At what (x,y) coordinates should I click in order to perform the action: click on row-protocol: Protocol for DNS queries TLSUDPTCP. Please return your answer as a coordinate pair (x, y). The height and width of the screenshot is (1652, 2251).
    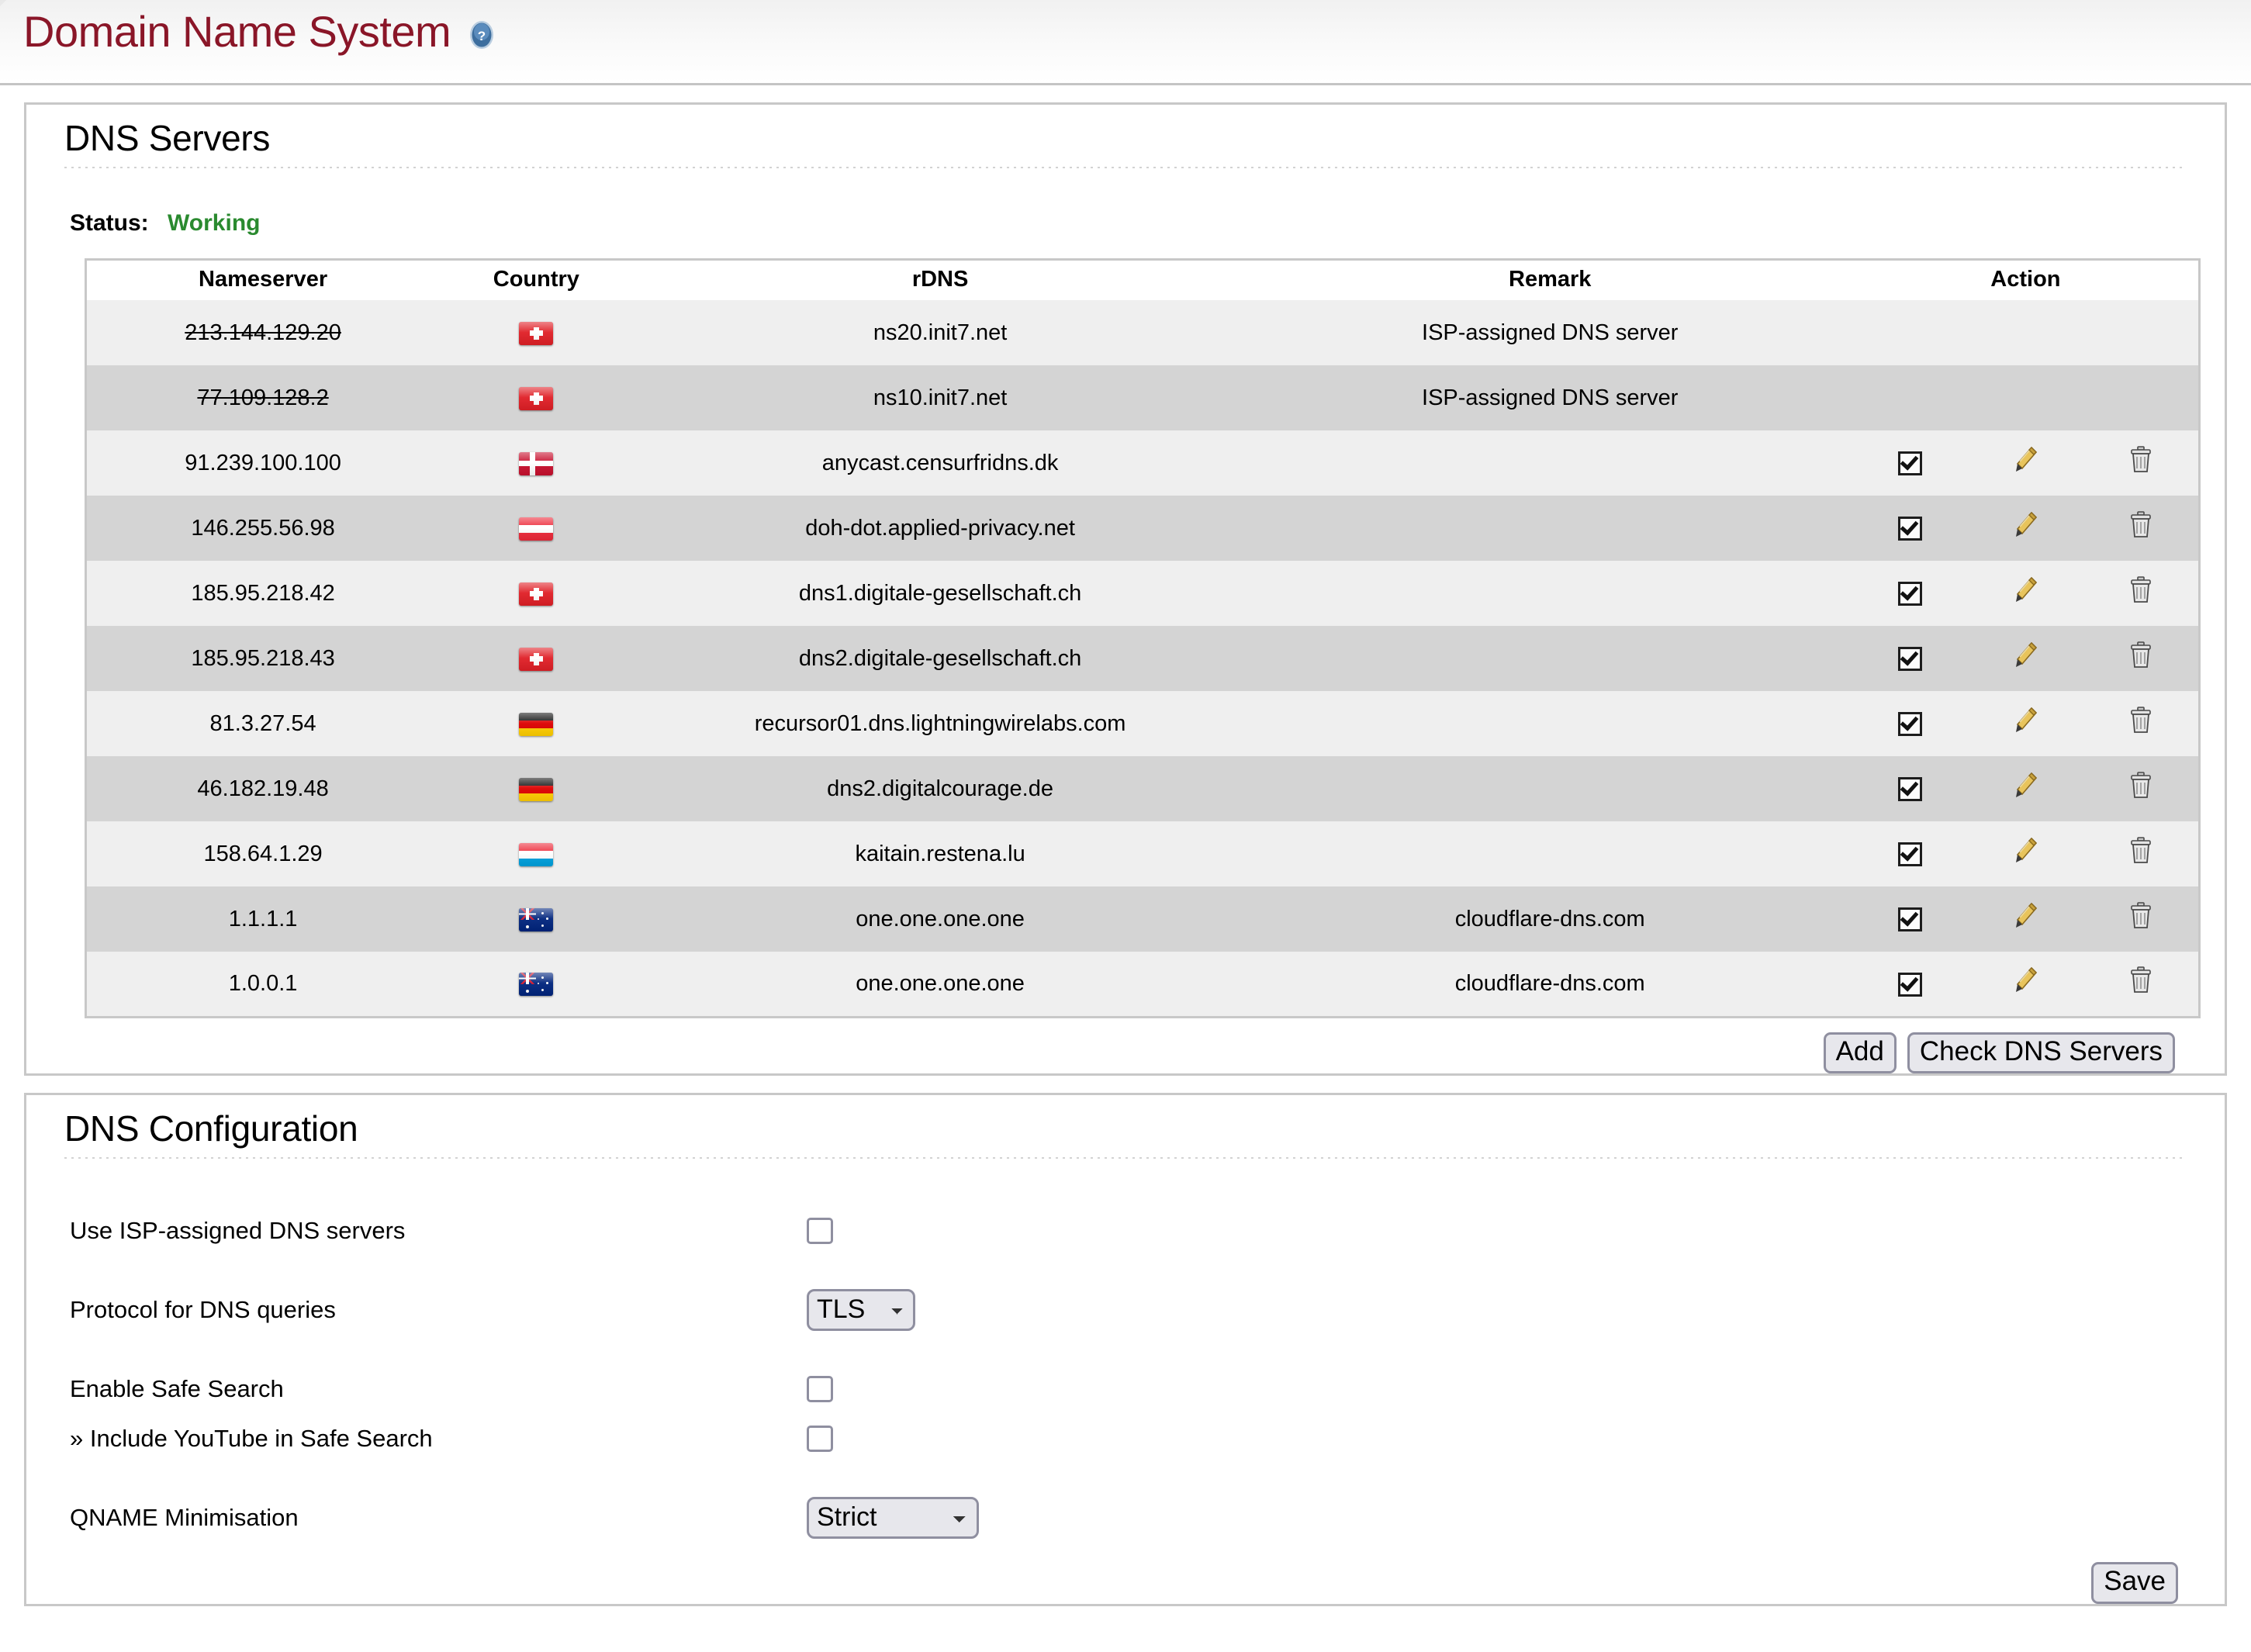
    Looking at the image, I should click on (1147, 1310).